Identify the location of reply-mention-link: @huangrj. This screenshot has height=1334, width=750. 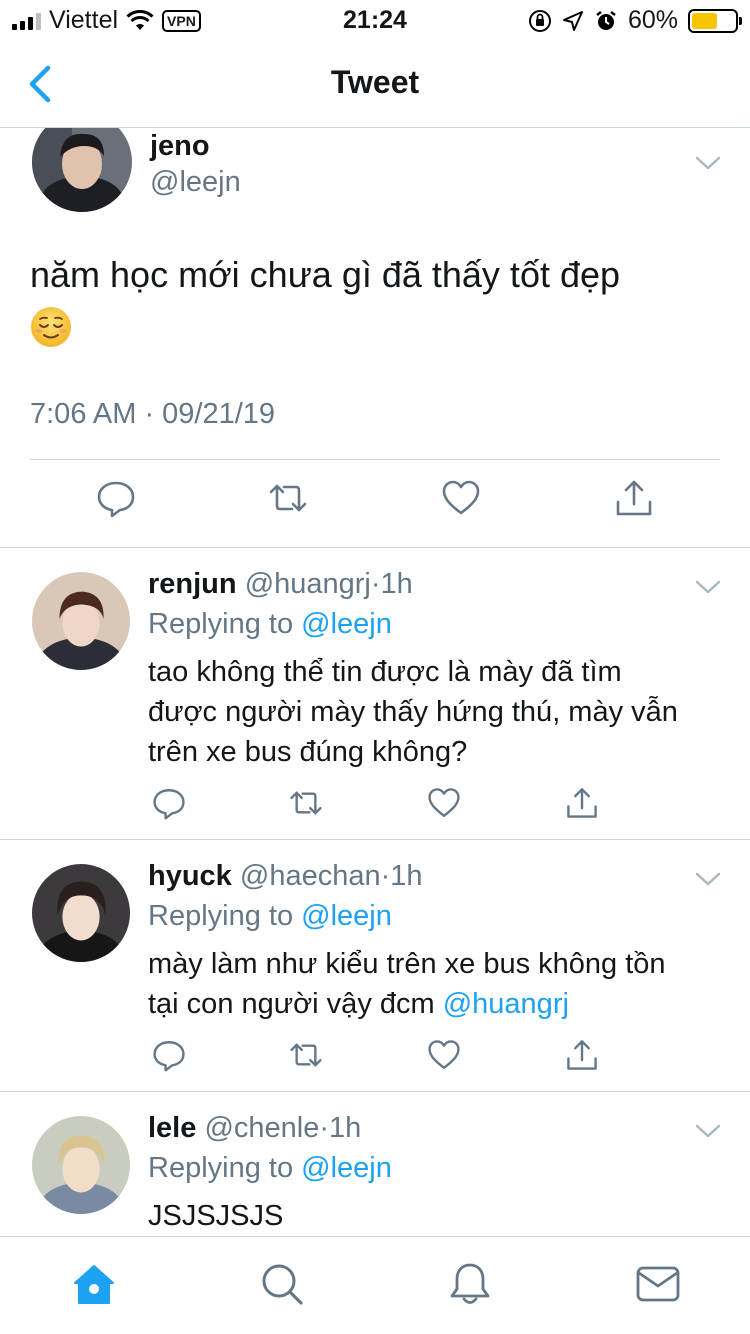
(506, 1004).